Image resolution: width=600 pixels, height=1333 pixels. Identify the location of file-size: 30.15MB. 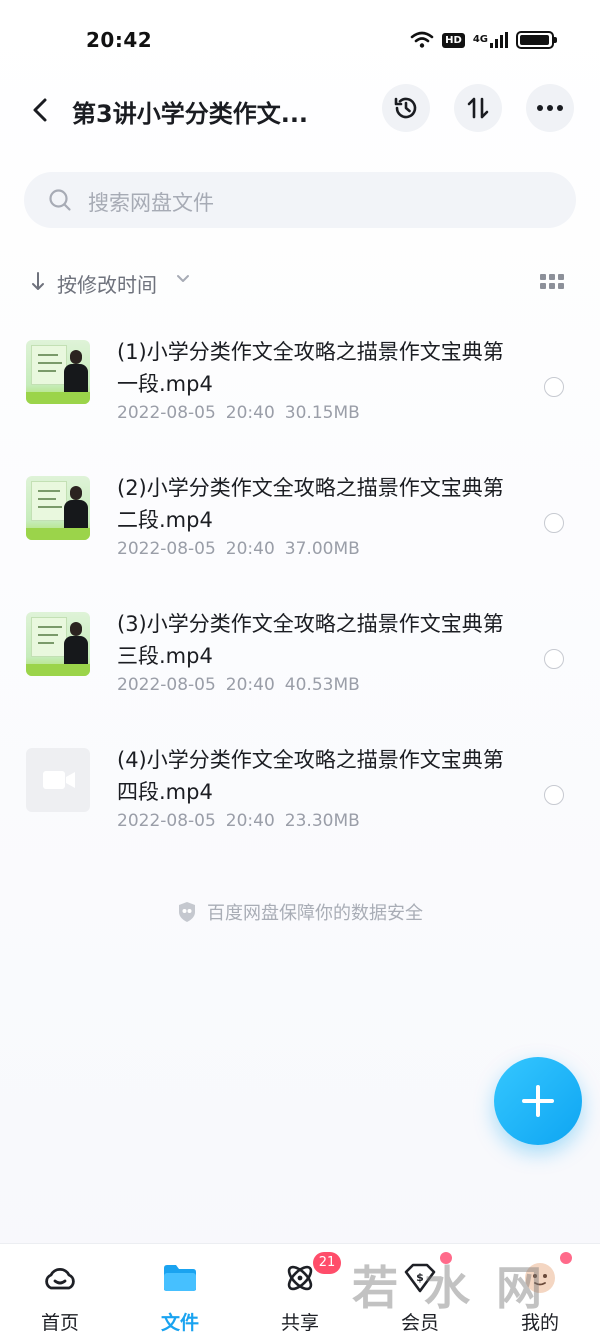
(322, 413).